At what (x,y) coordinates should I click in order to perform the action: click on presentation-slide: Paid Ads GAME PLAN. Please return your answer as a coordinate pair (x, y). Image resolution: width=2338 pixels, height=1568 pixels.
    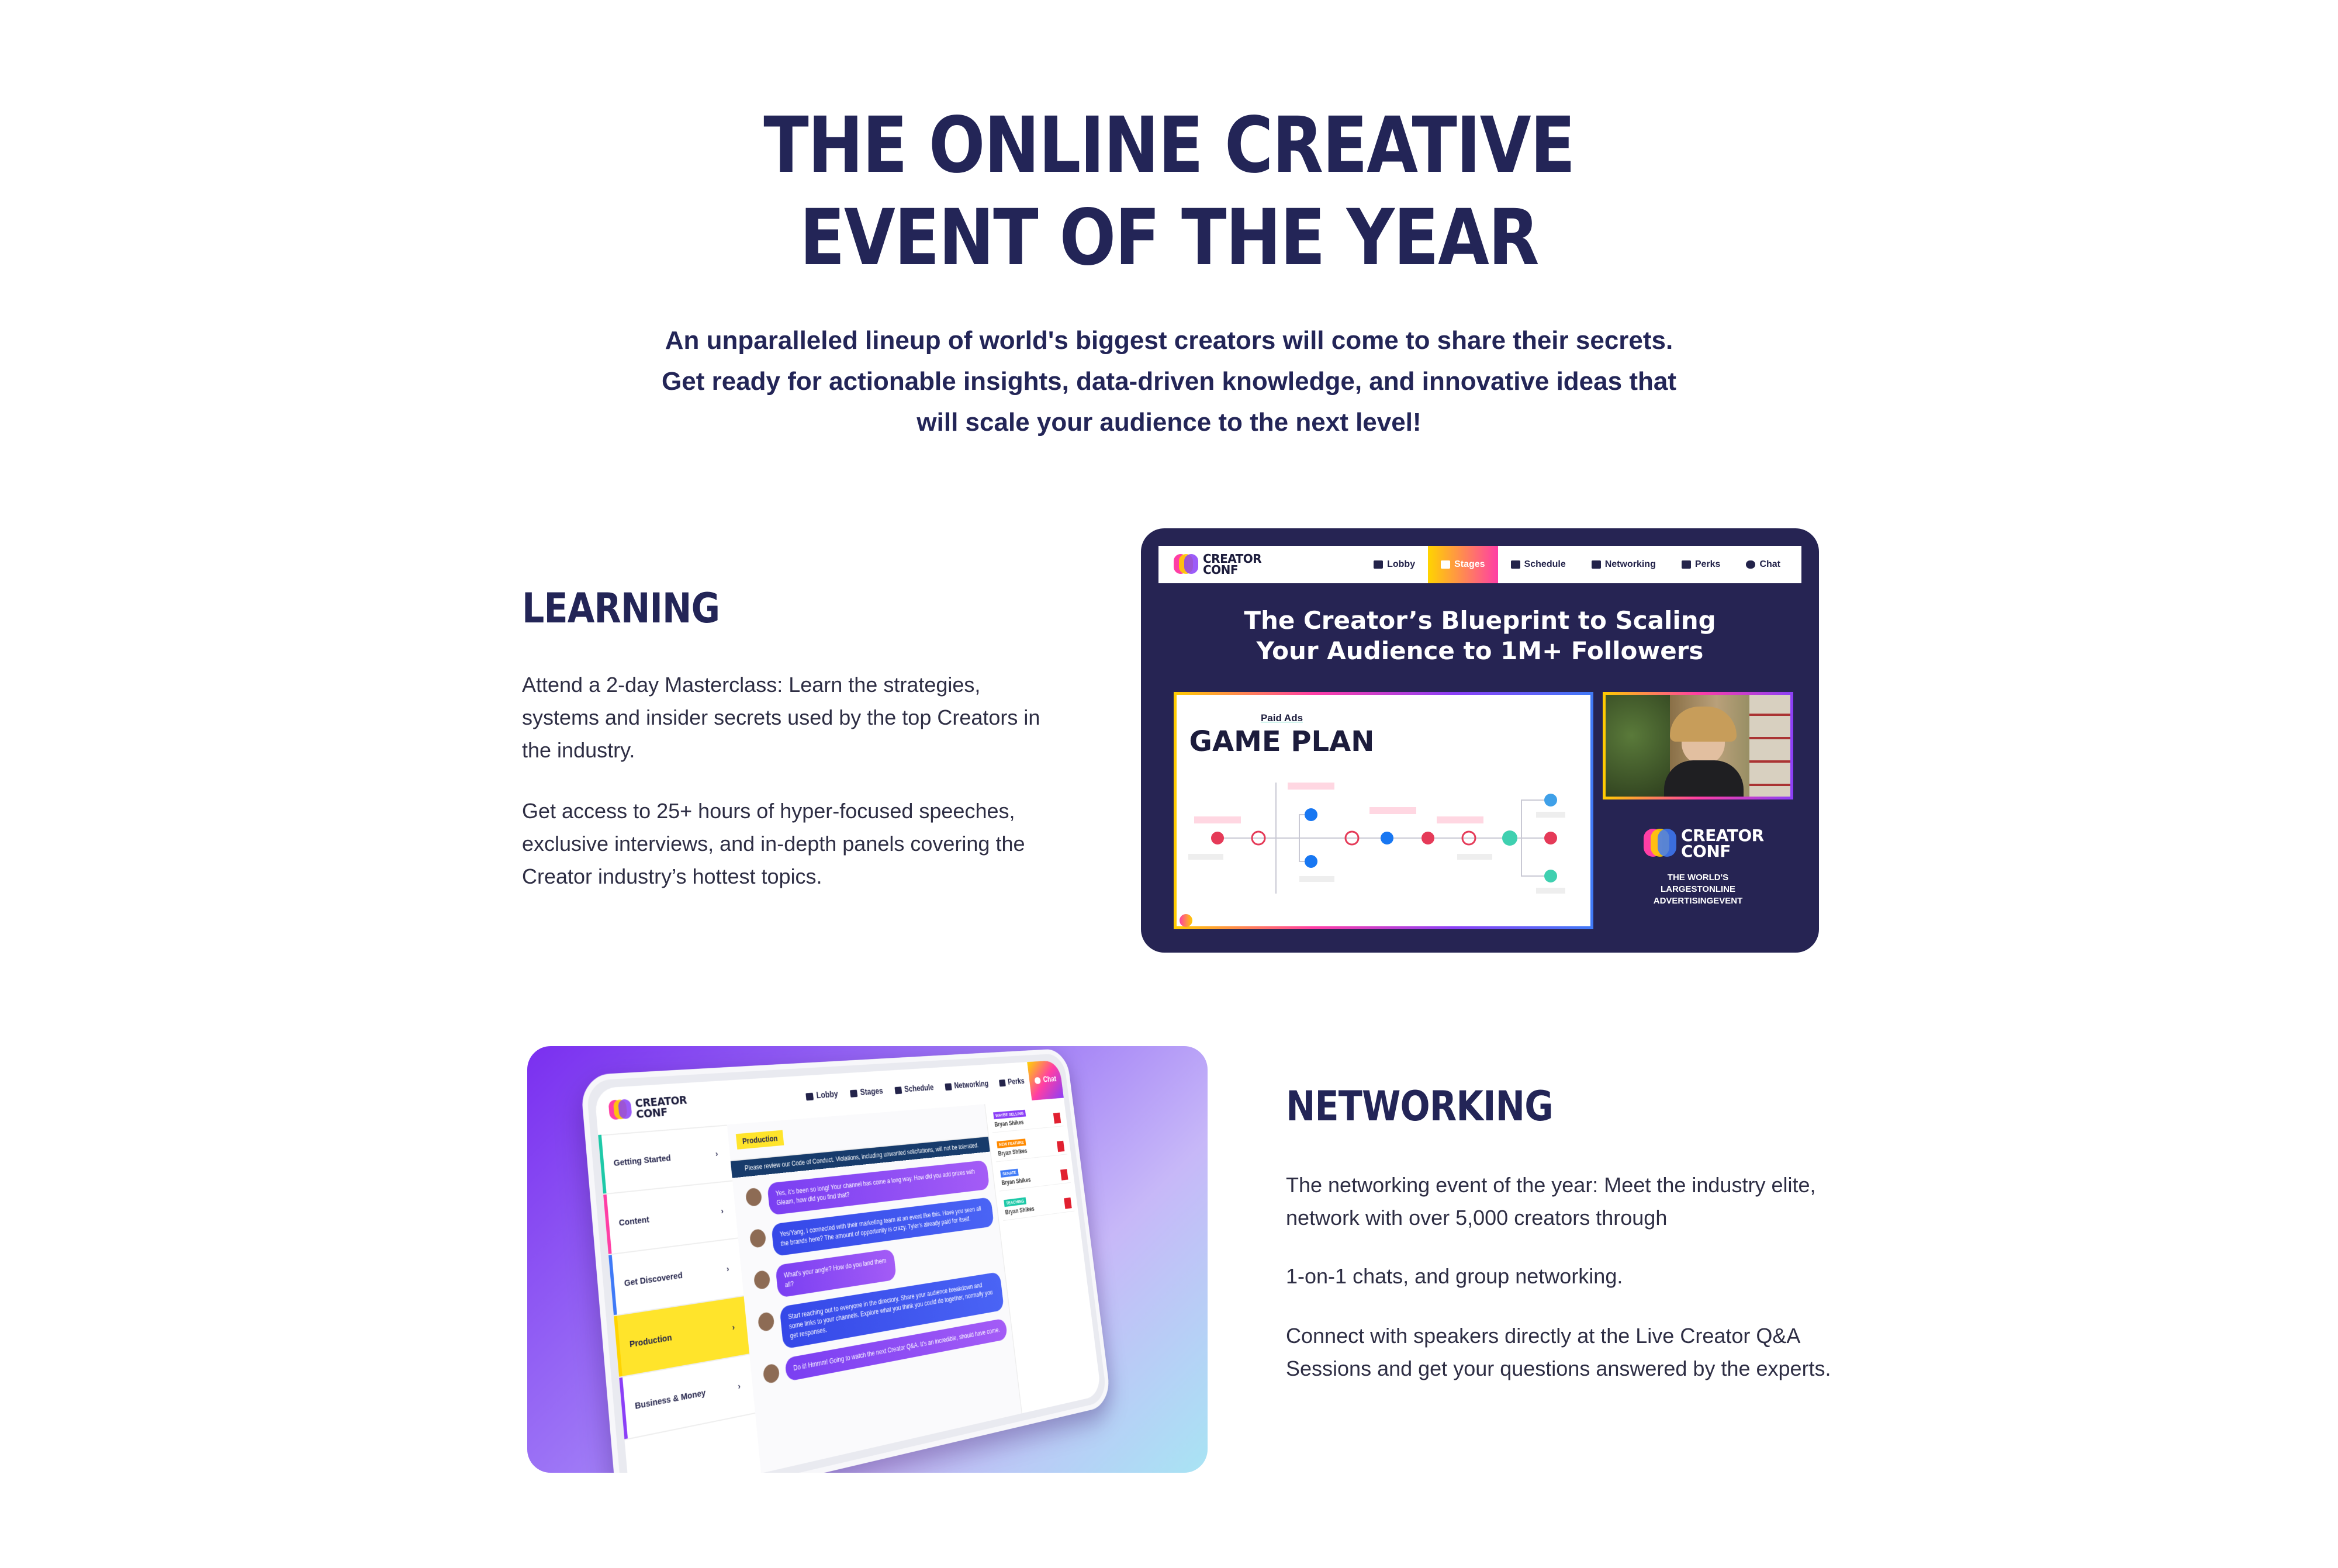
    Looking at the image, I should click on (1384, 810).